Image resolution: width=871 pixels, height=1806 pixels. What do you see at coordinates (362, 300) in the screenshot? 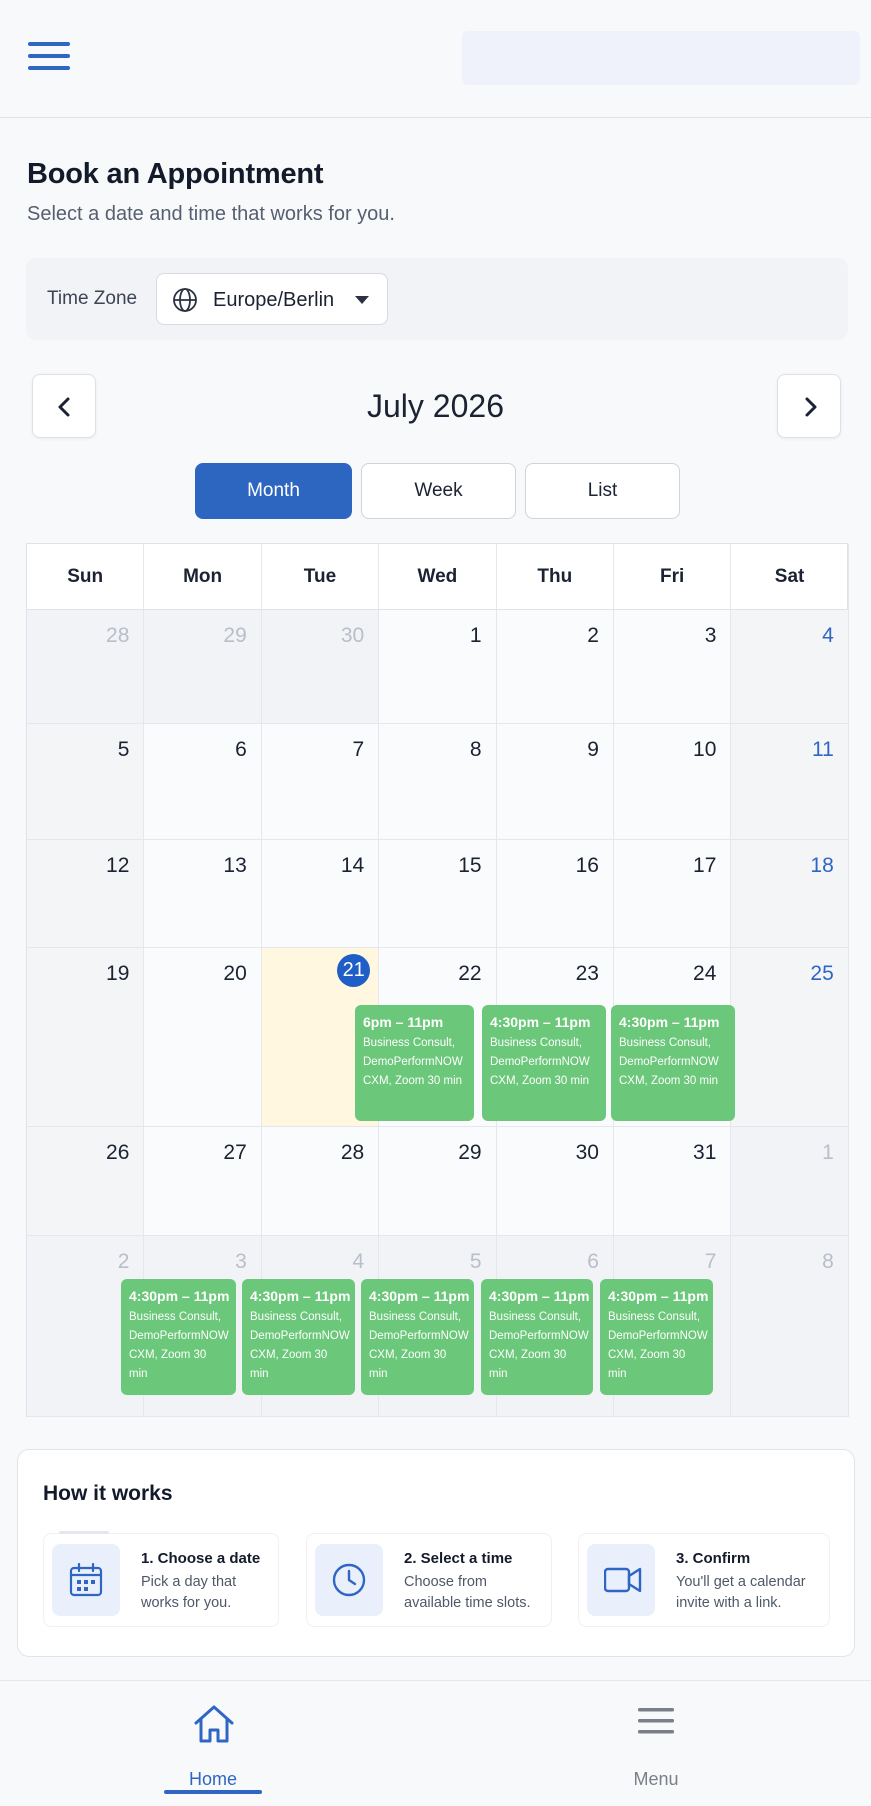
I see `caret-down-icon` at bounding box center [362, 300].